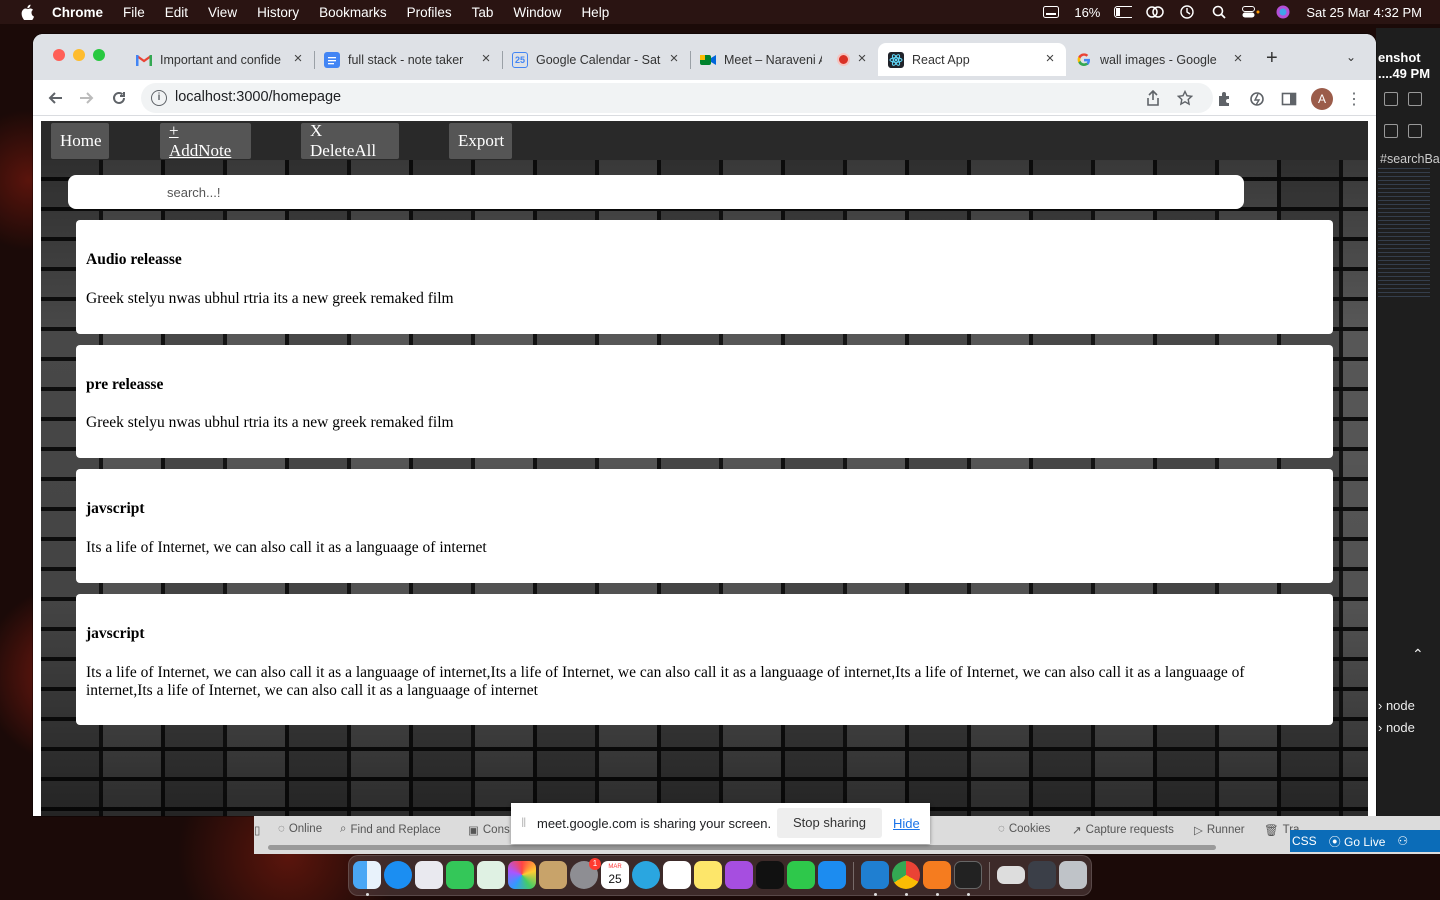  What do you see at coordinates (1351, 57) in the screenshot?
I see `tab-search-chevron-icon: ⌄` at bounding box center [1351, 57].